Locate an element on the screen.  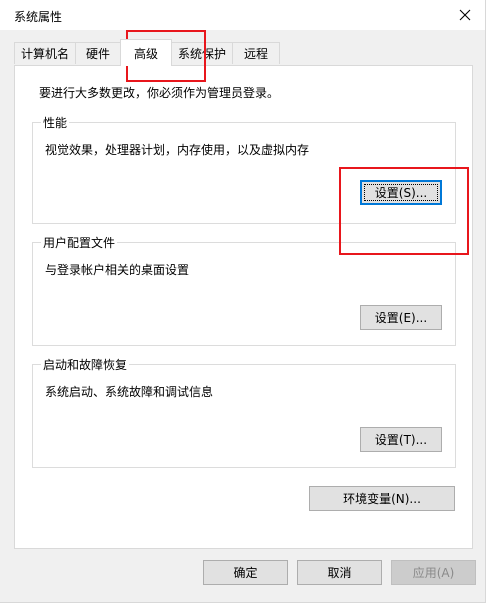
tab-system-protection: 系统保护 is located at coordinates (202, 53).